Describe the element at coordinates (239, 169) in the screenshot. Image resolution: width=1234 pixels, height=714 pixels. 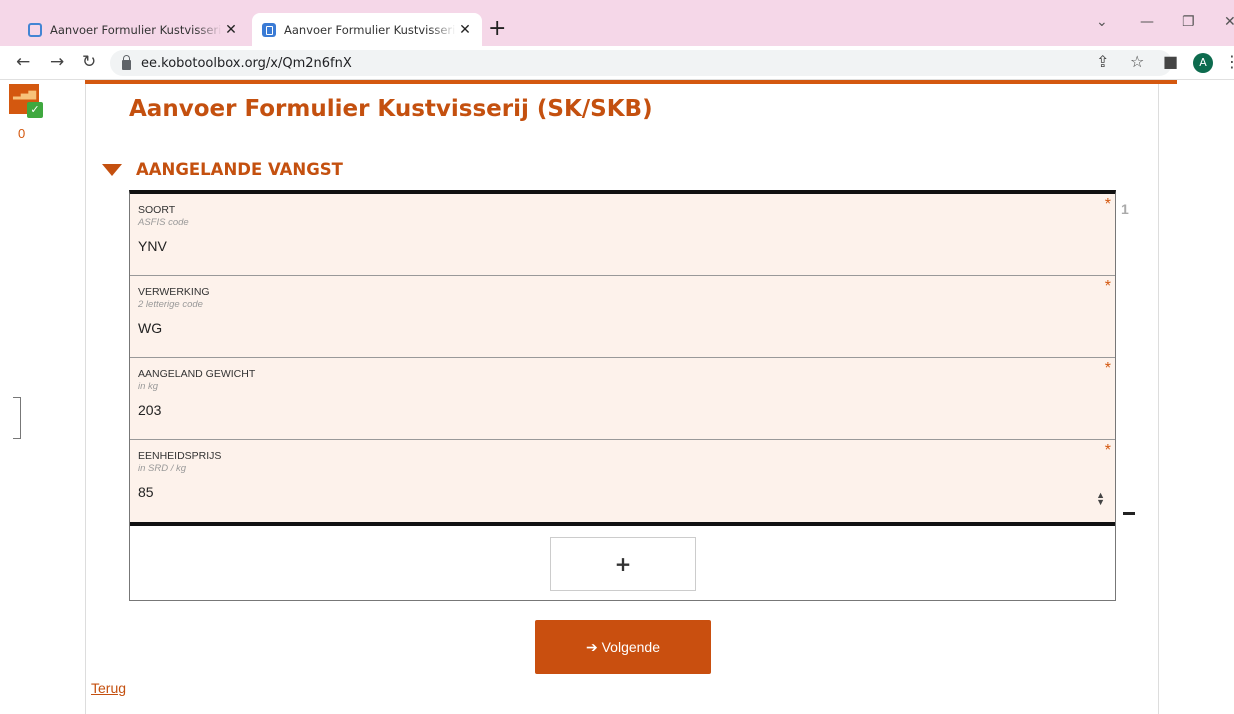
I see `group-title: AANGELANDE VANGST` at that location.